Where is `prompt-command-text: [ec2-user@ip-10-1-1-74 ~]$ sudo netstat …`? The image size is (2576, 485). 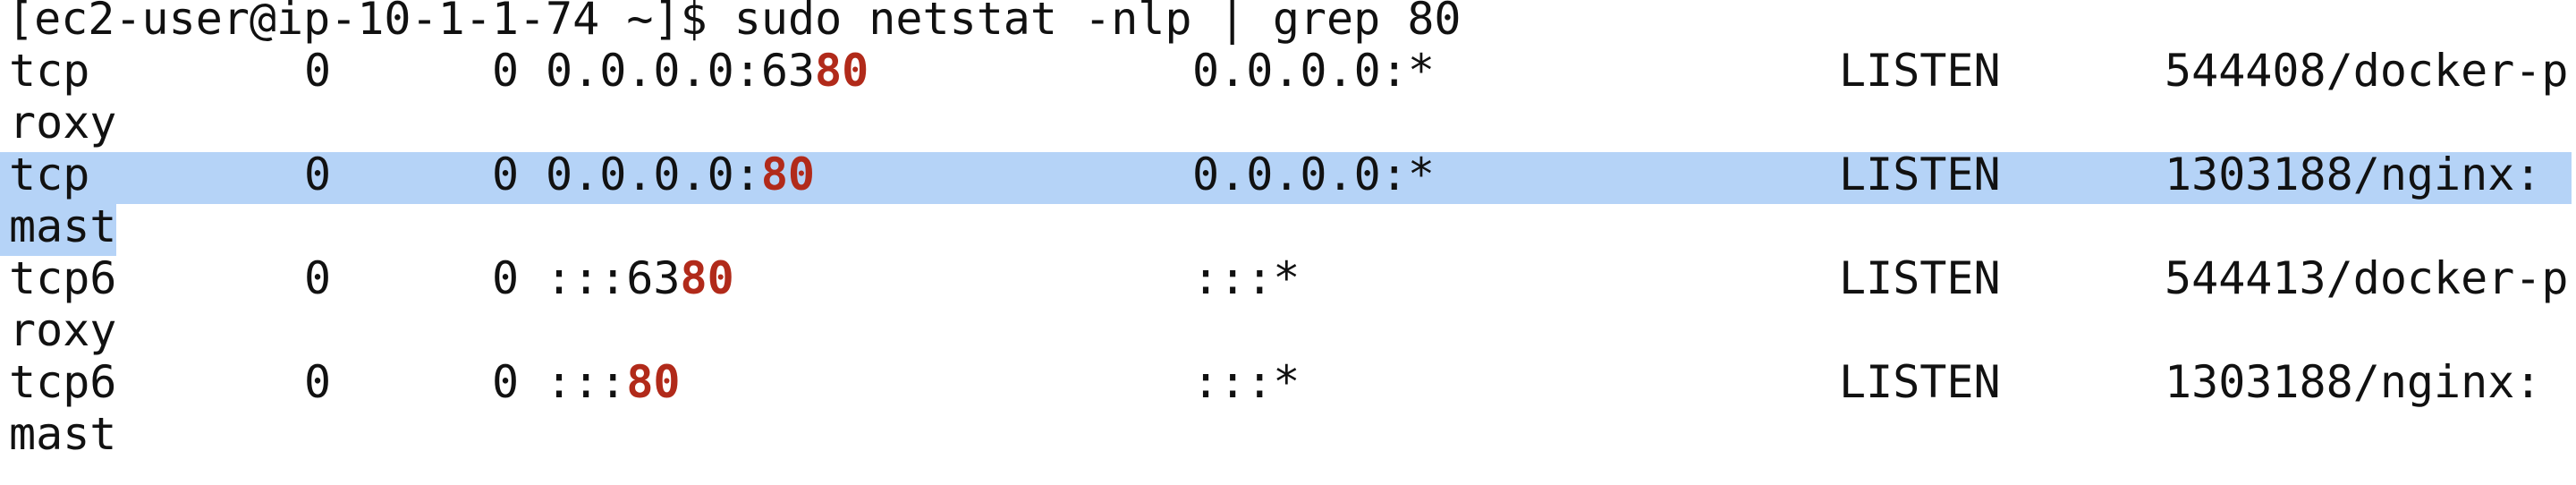 prompt-command-text: [ec2-user@ip-10-1-1-74 ~]$ sudo netstat … is located at coordinates (734, 22).